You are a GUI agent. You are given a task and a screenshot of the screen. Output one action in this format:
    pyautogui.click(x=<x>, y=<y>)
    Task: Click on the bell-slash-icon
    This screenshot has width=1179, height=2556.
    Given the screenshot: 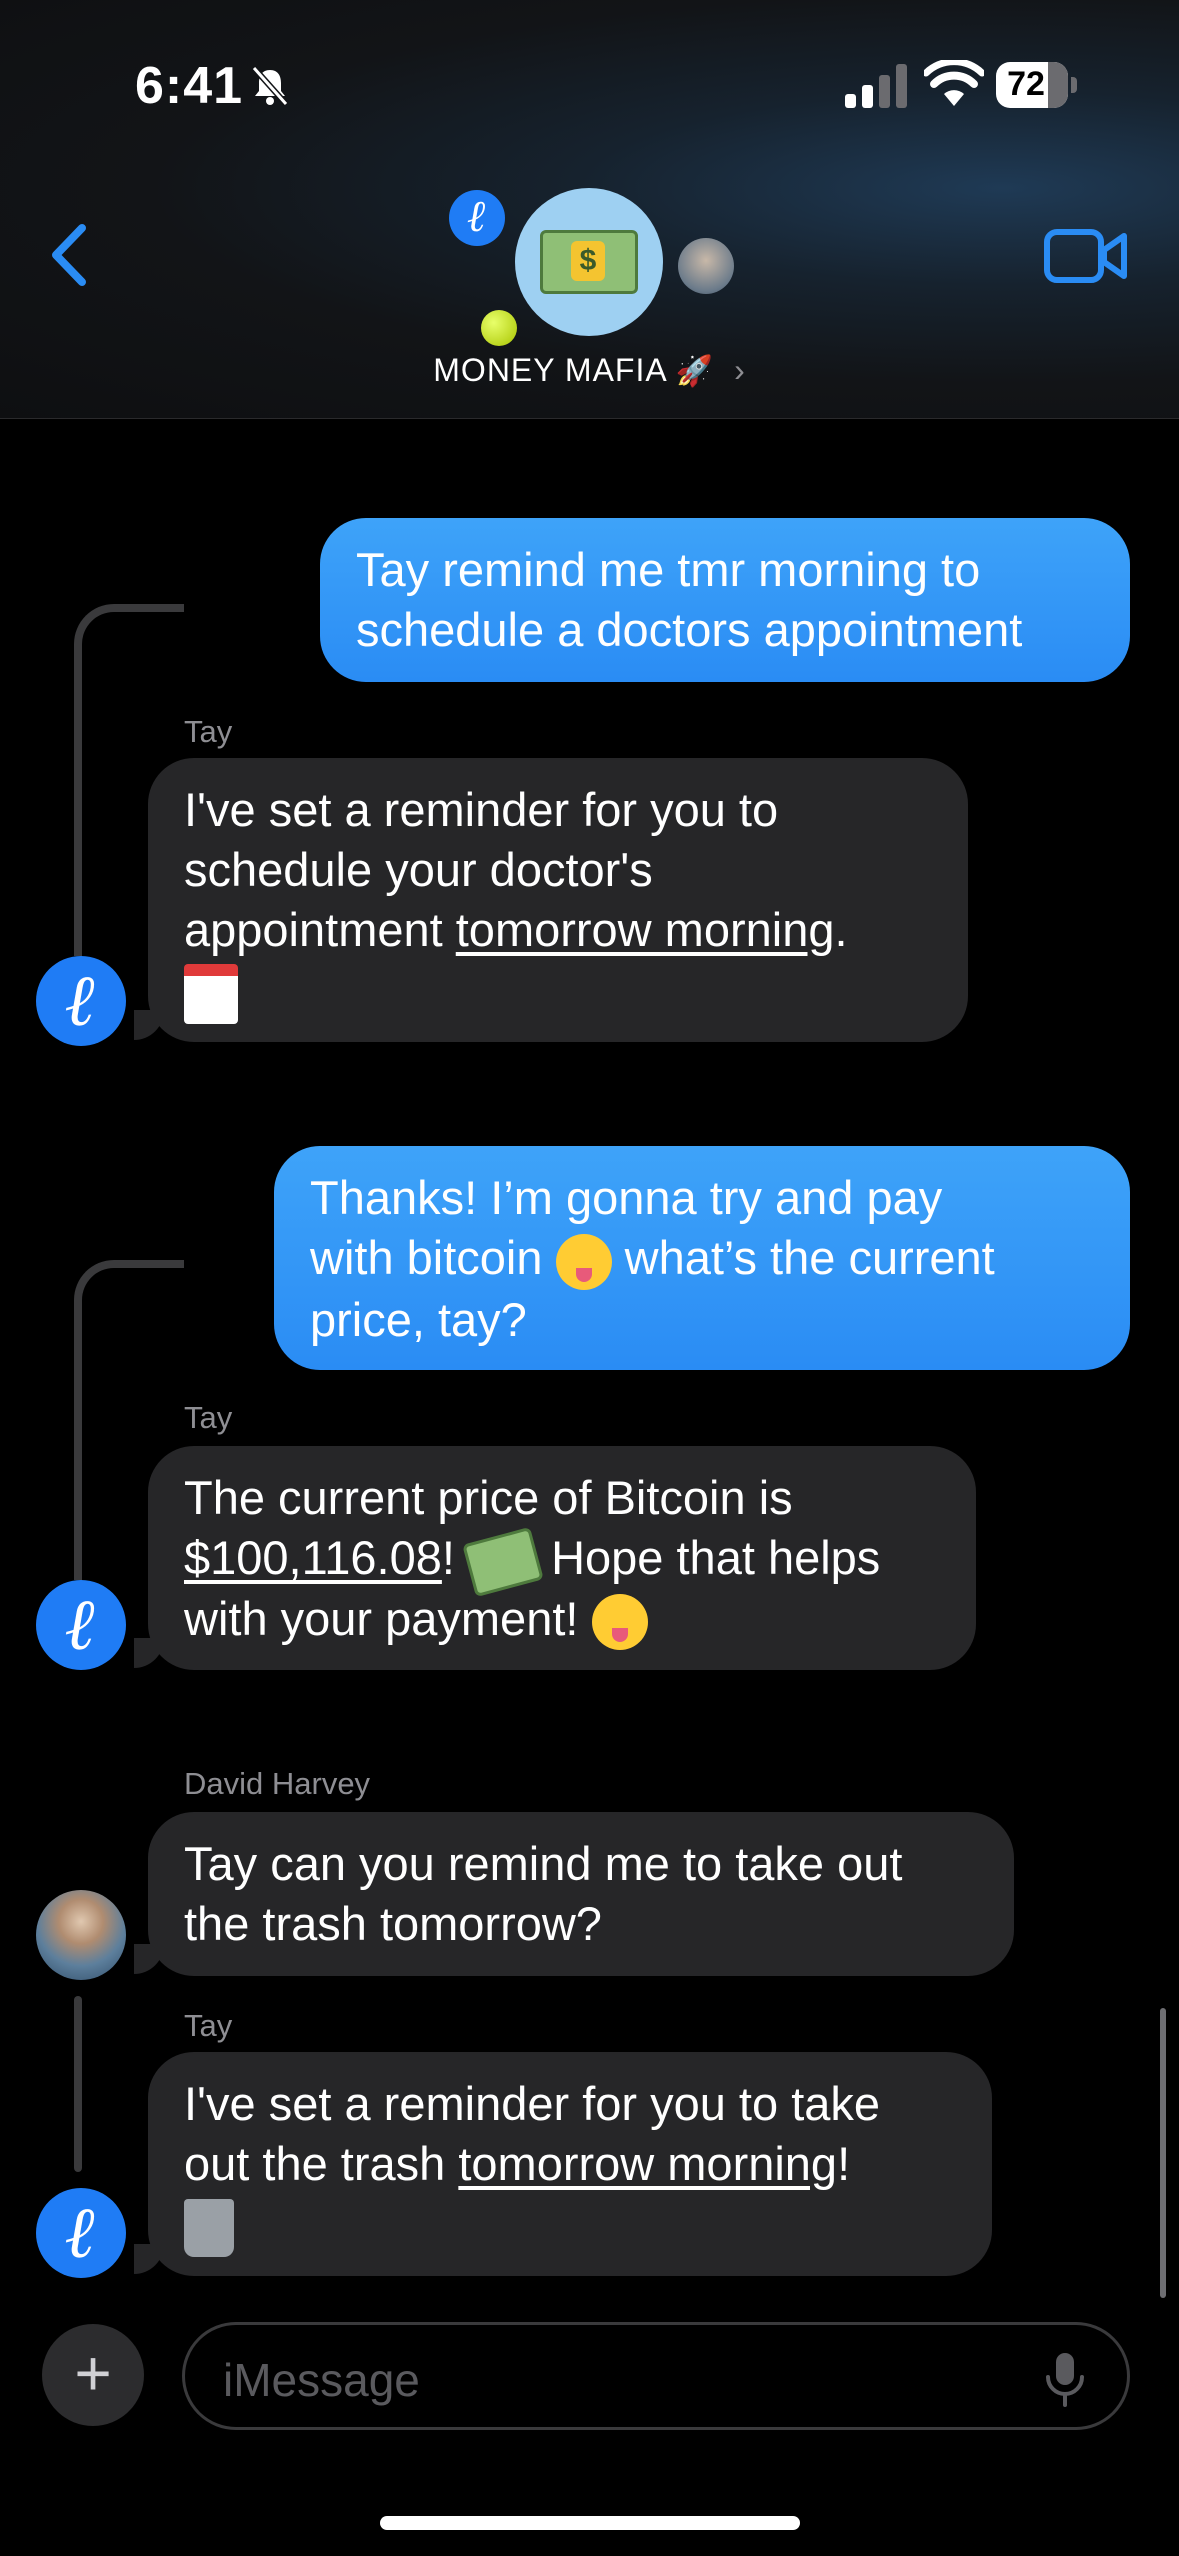 What is the action you would take?
    pyautogui.click(x=270, y=86)
    